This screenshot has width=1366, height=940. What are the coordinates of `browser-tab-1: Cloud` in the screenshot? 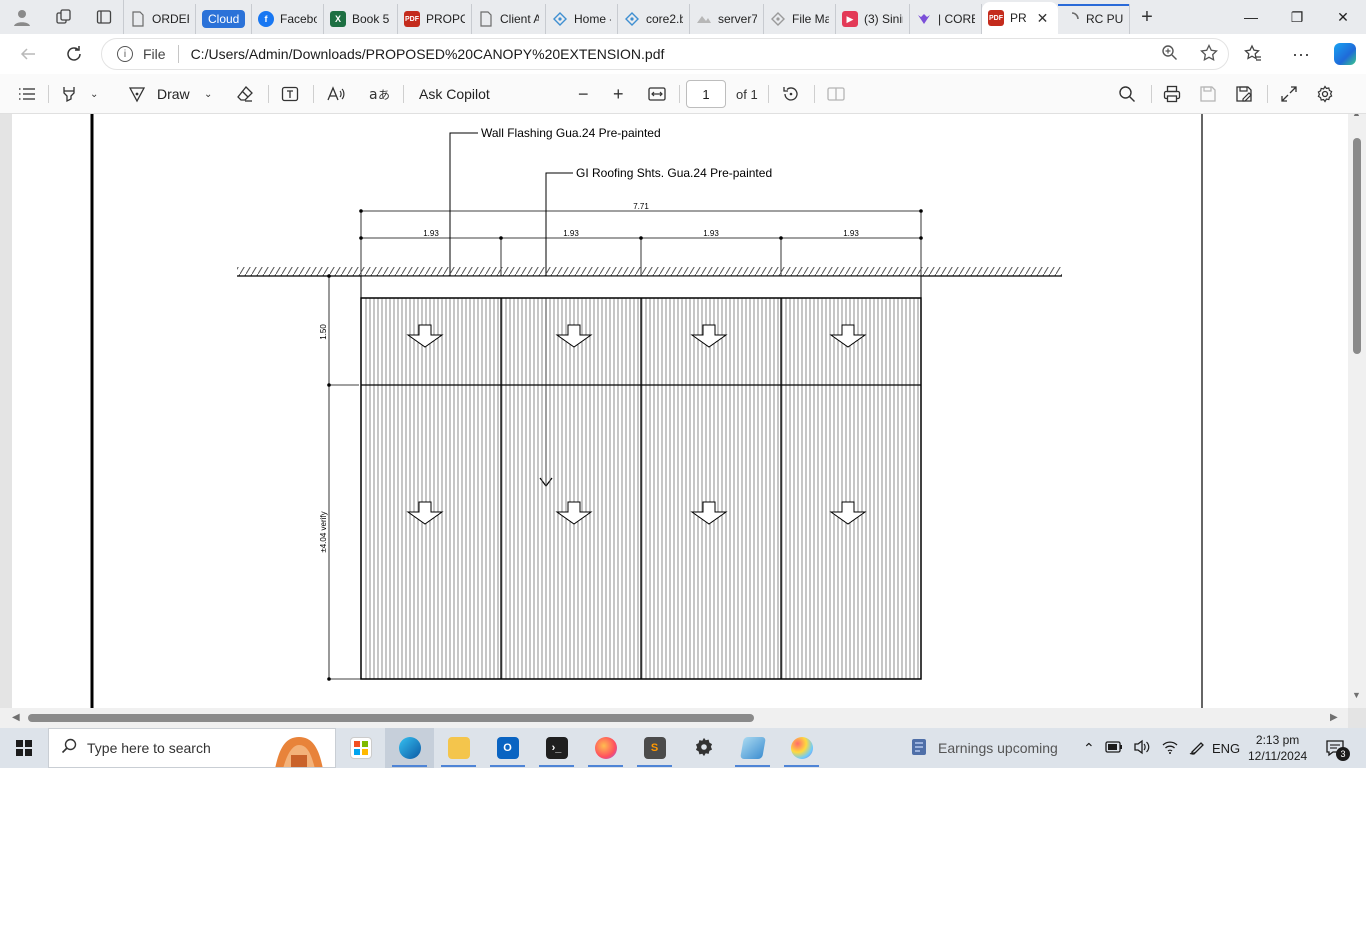 It's located at (224, 19).